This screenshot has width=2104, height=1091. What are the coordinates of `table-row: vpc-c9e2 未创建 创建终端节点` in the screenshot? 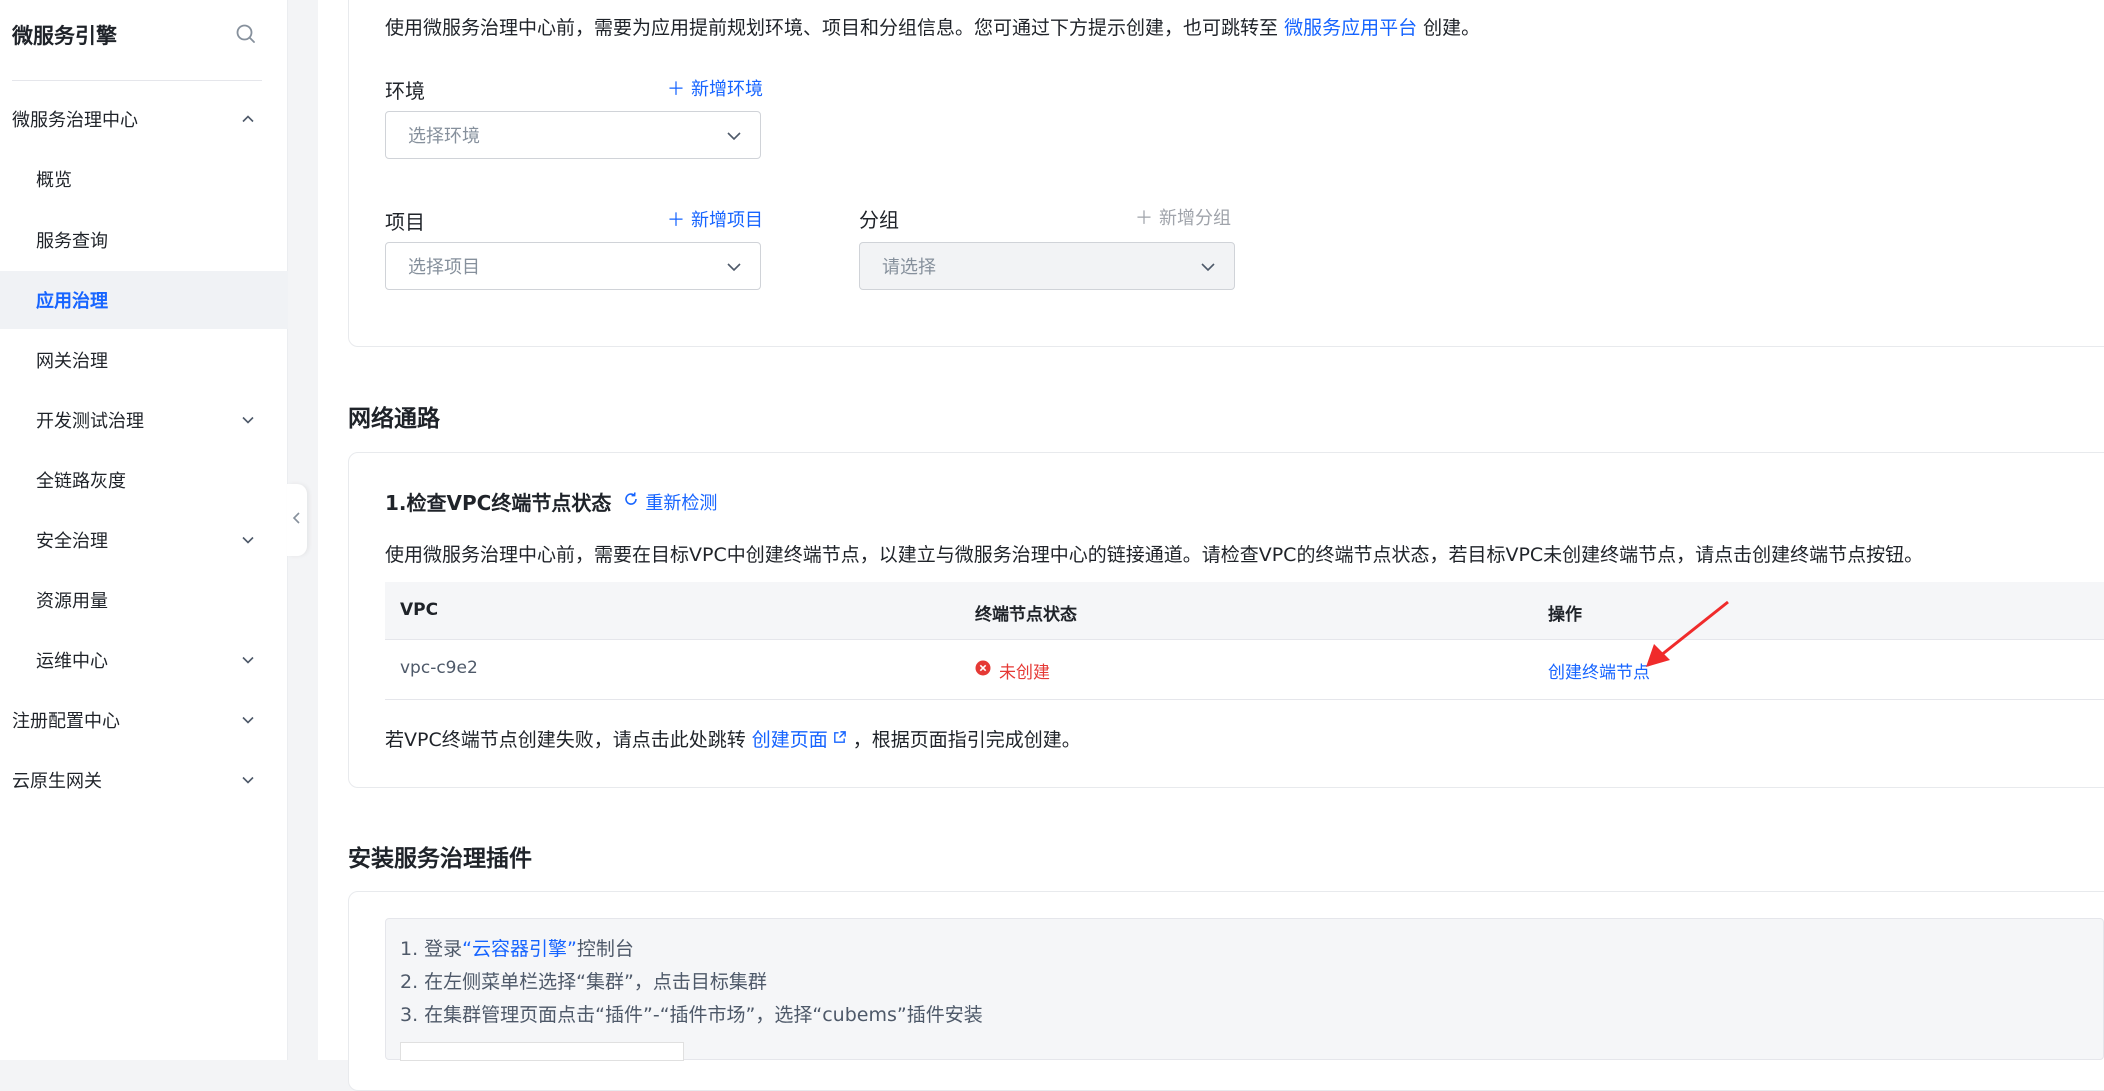 It's located at (1244, 670).